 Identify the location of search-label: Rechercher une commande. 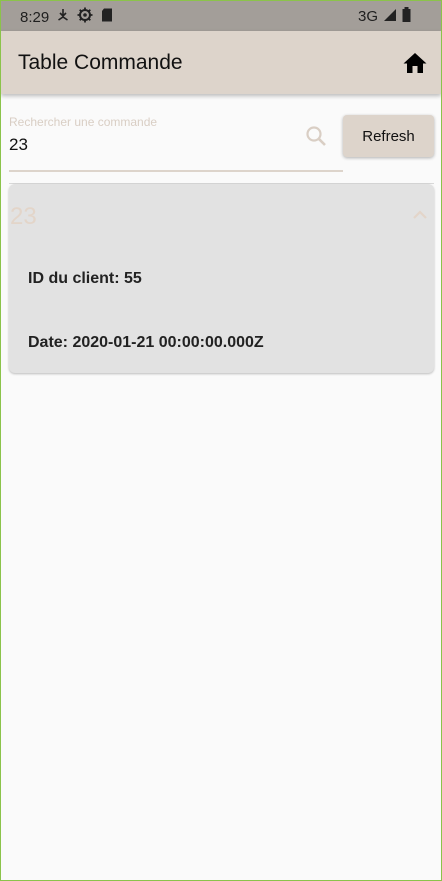
(83, 122).